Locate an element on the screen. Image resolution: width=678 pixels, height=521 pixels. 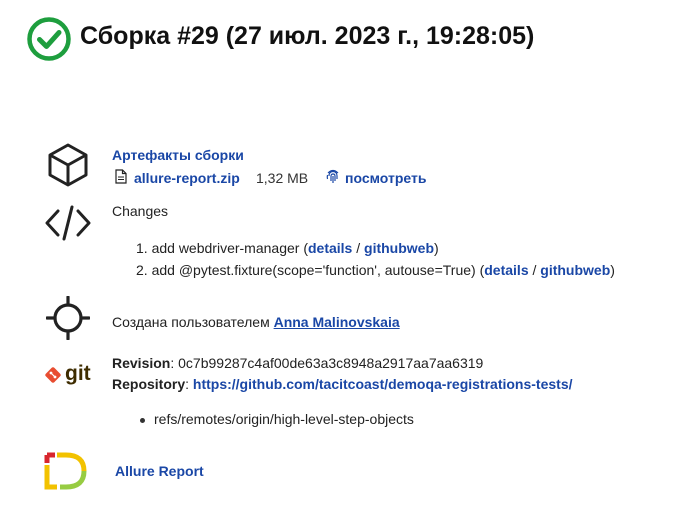
changes-heading: Changes is located at coordinates (140, 211).